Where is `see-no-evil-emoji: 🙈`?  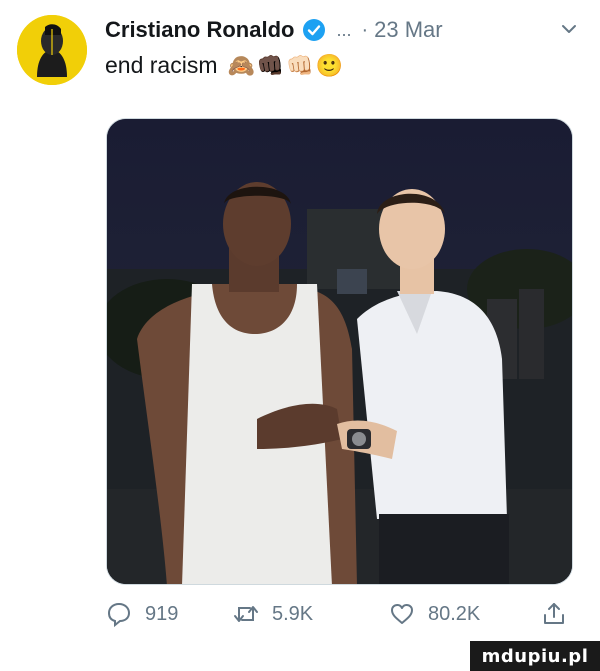 see-no-evil-emoji: 🙈 is located at coordinates (241, 65).